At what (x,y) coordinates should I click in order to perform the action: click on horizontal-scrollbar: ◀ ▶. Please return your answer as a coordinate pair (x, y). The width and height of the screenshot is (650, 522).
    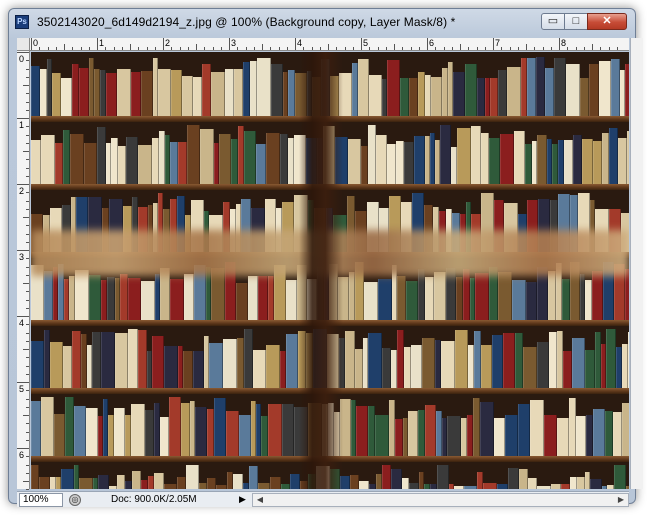
    Looking at the image, I should click on (440, 499).